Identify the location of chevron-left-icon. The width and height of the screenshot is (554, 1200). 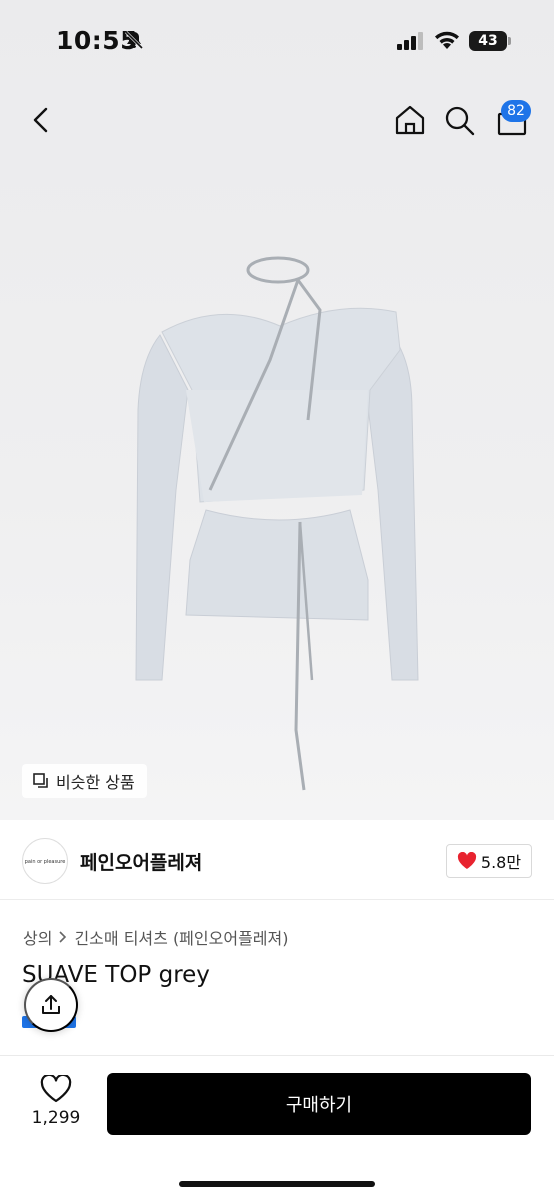
(40, 120).